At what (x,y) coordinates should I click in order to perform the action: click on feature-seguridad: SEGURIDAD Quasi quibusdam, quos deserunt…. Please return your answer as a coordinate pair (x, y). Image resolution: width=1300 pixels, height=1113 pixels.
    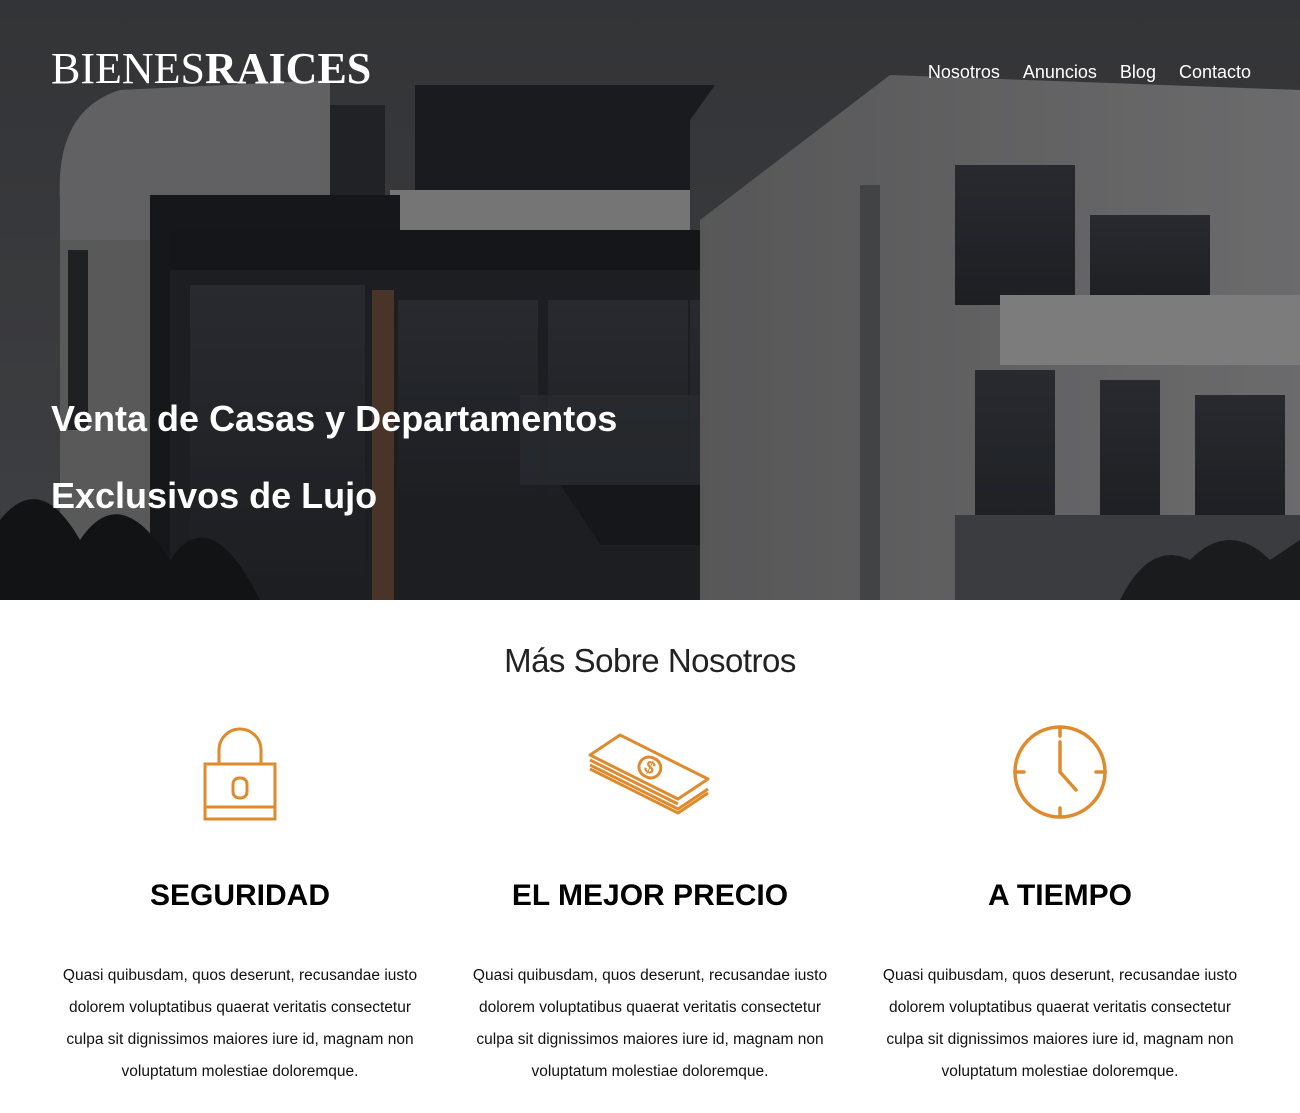
    Looking at the image, I should click on (240, 903).